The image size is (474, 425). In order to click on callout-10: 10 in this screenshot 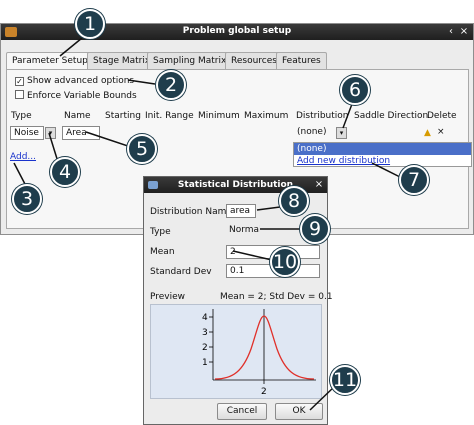, I will do `click(285, 262)`.